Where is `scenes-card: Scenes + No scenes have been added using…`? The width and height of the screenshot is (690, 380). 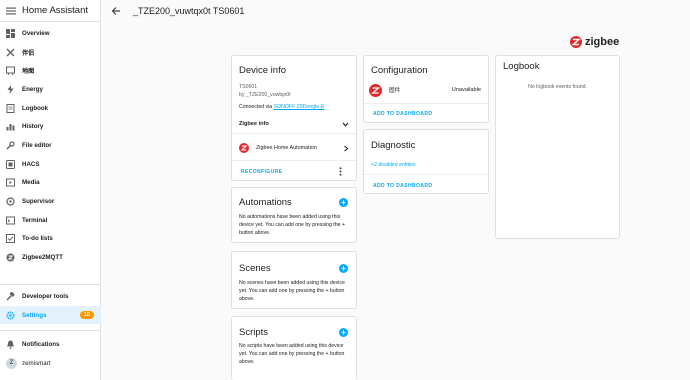 scenes-card: Scenes + No scenes have been added using… is located at coordinates (294, 280).